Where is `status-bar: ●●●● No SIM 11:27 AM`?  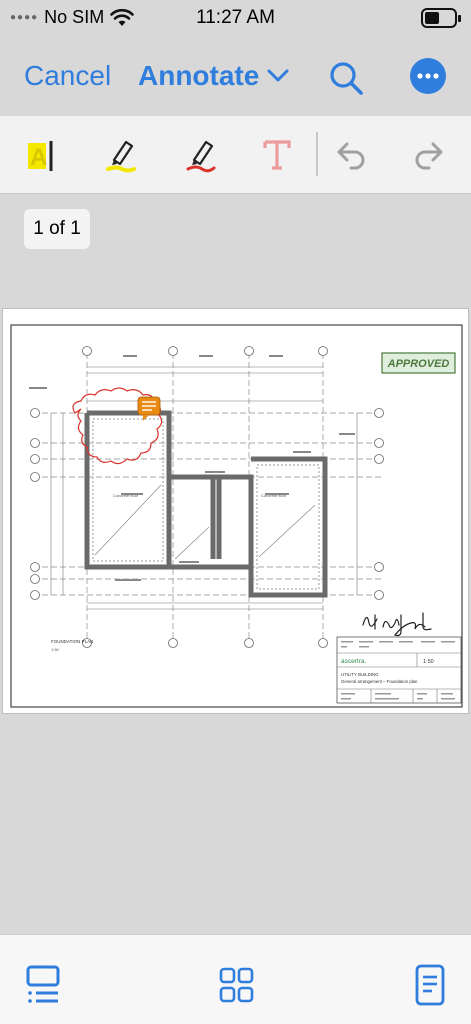 status-bar: ●●●● No SIM 11:27 AM is located at coordinates (235, 19).